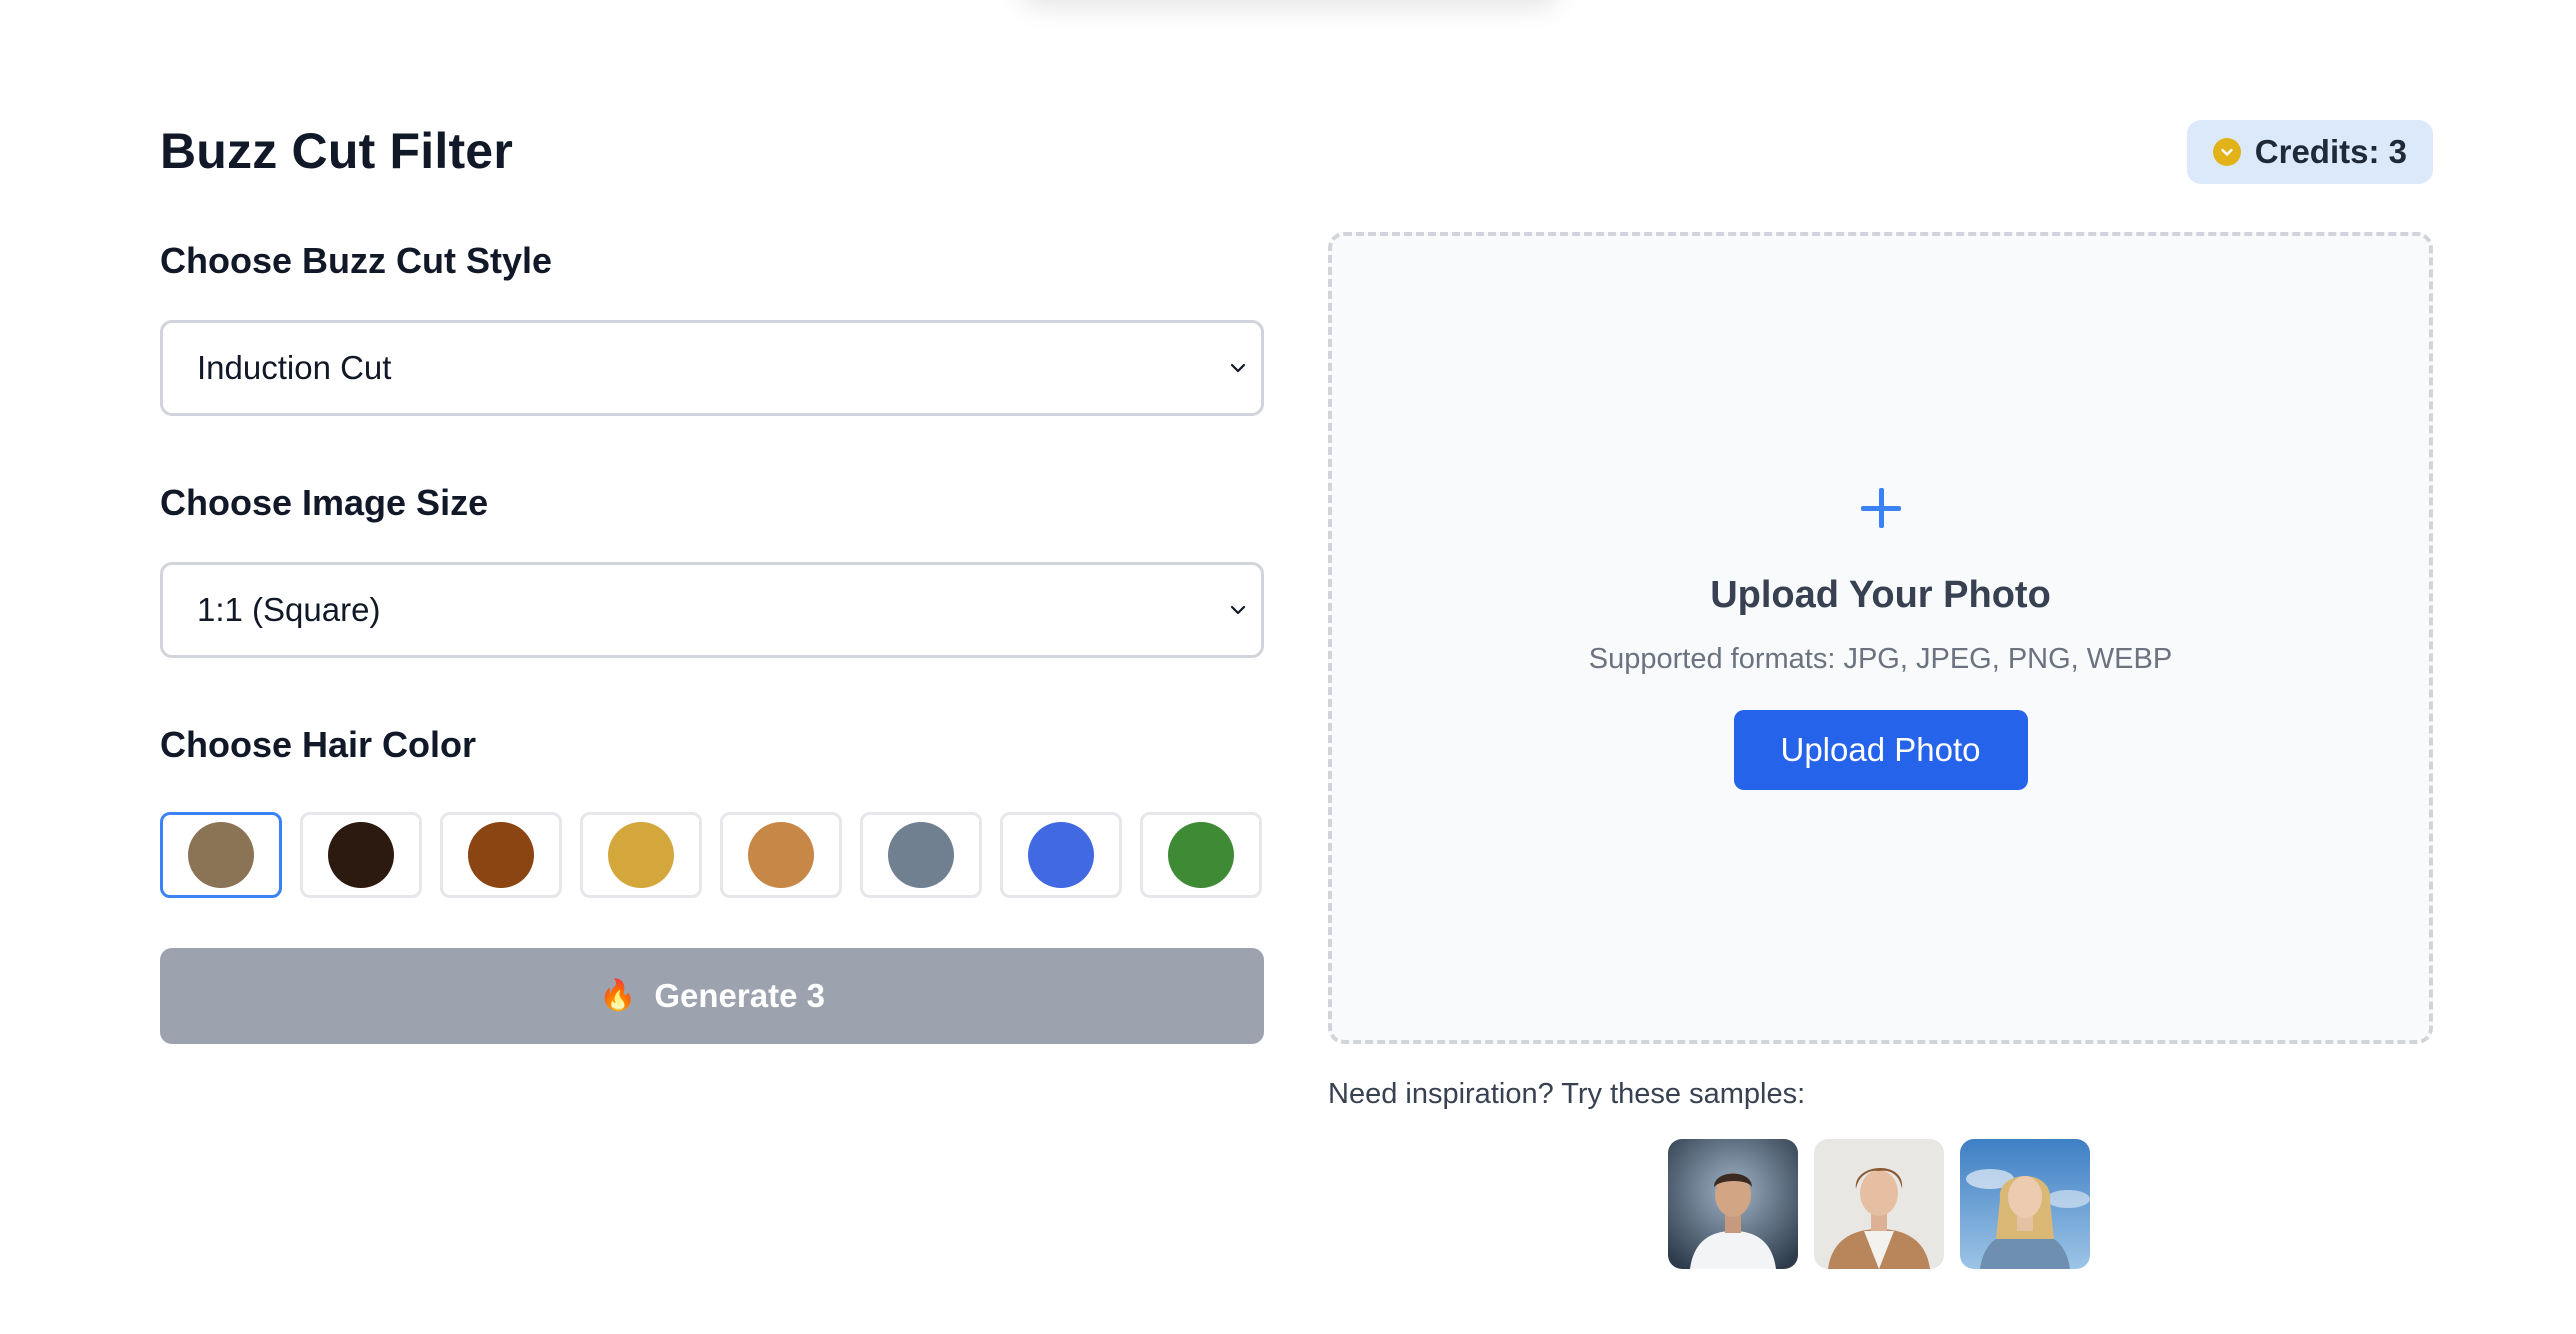 The height and width of the screenshot is (1334, 2576). What do you see at coordinates (289, 609) in the screenshot?
I see `size-select-value: 1:1 (Square)` at bounding box center [289, 609].